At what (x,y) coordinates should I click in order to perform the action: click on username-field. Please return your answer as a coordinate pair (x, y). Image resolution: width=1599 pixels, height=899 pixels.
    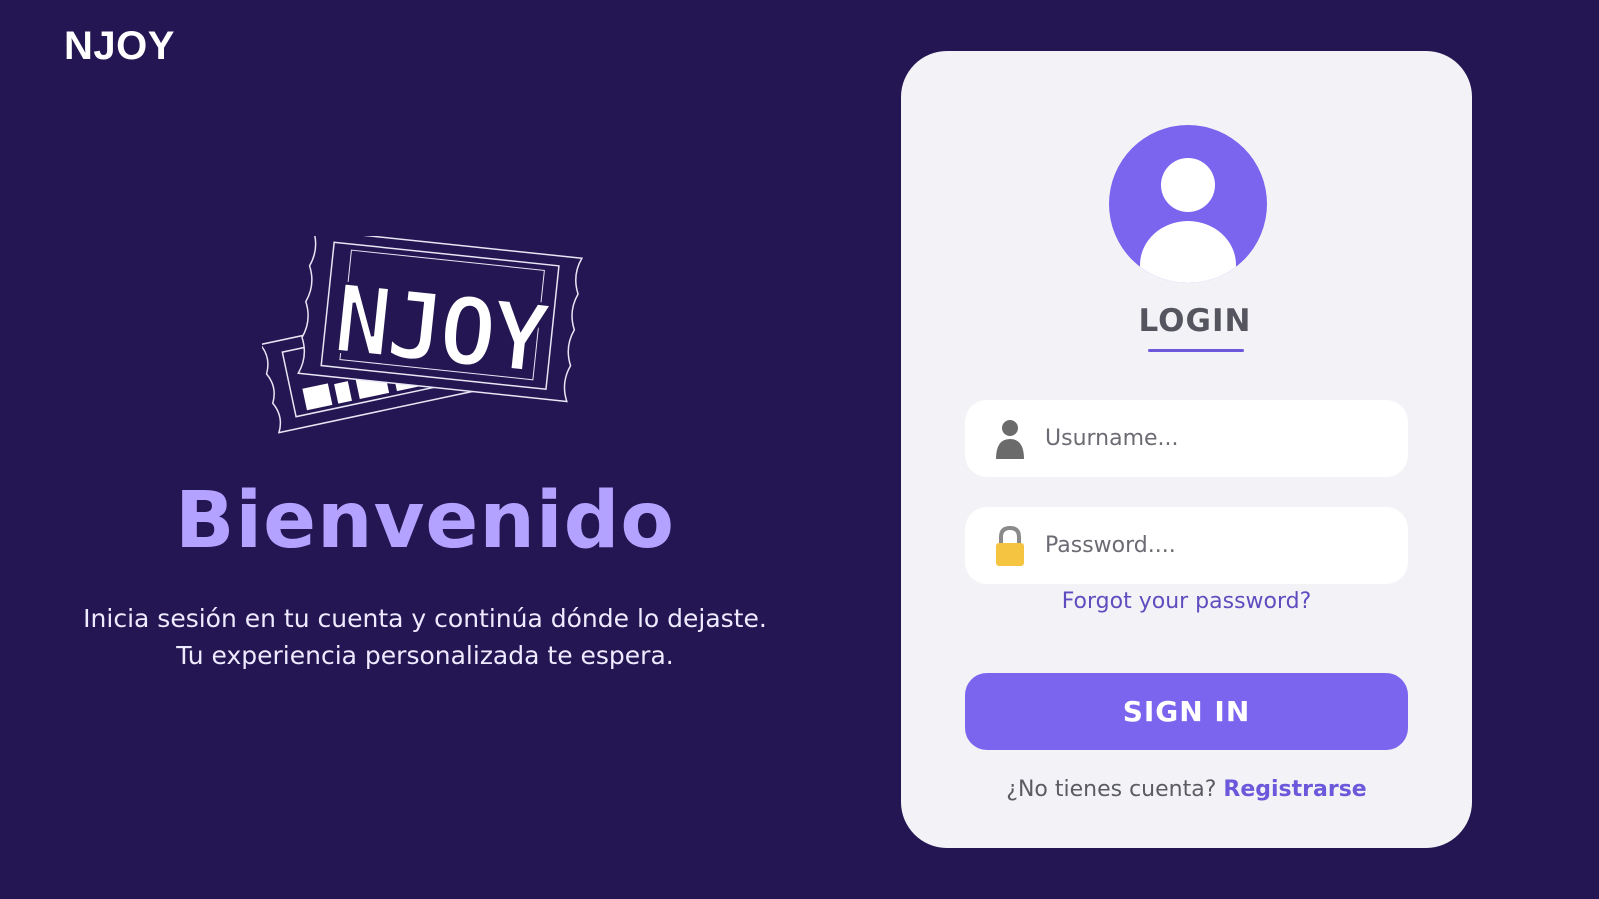
    Looking at the image, I should click on (1186, 438).